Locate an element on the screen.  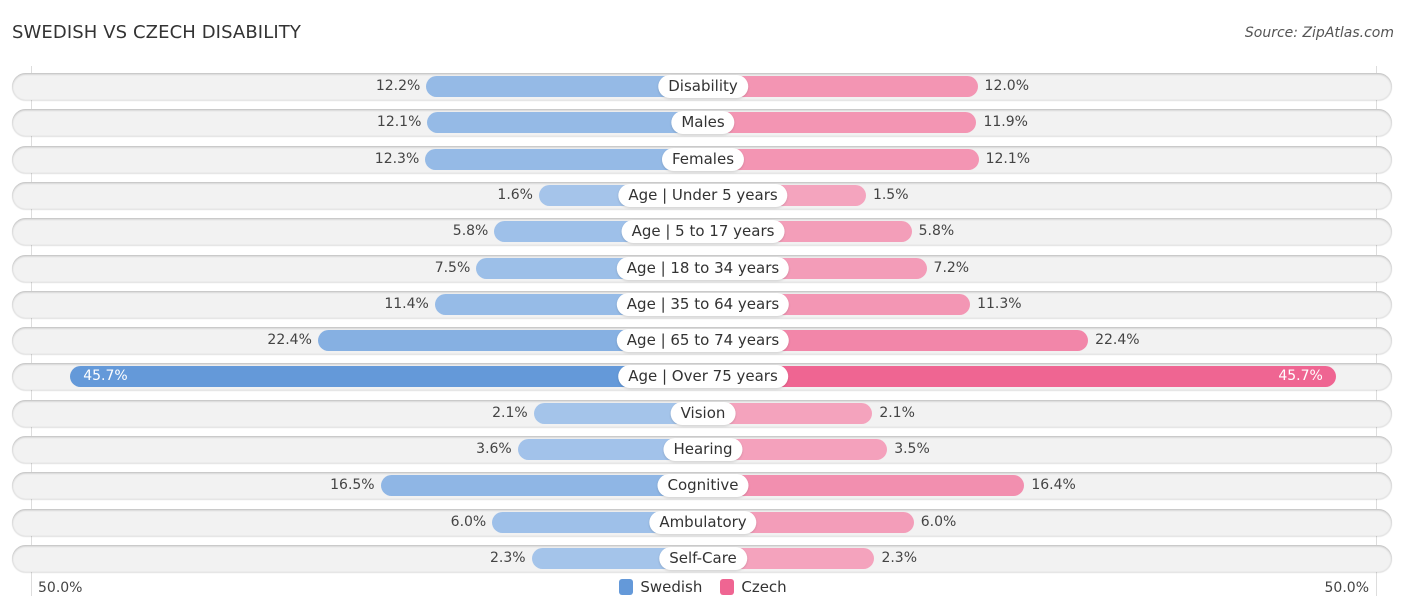
value-label-swedish: 12.1% is located at coordinates (399, 122).